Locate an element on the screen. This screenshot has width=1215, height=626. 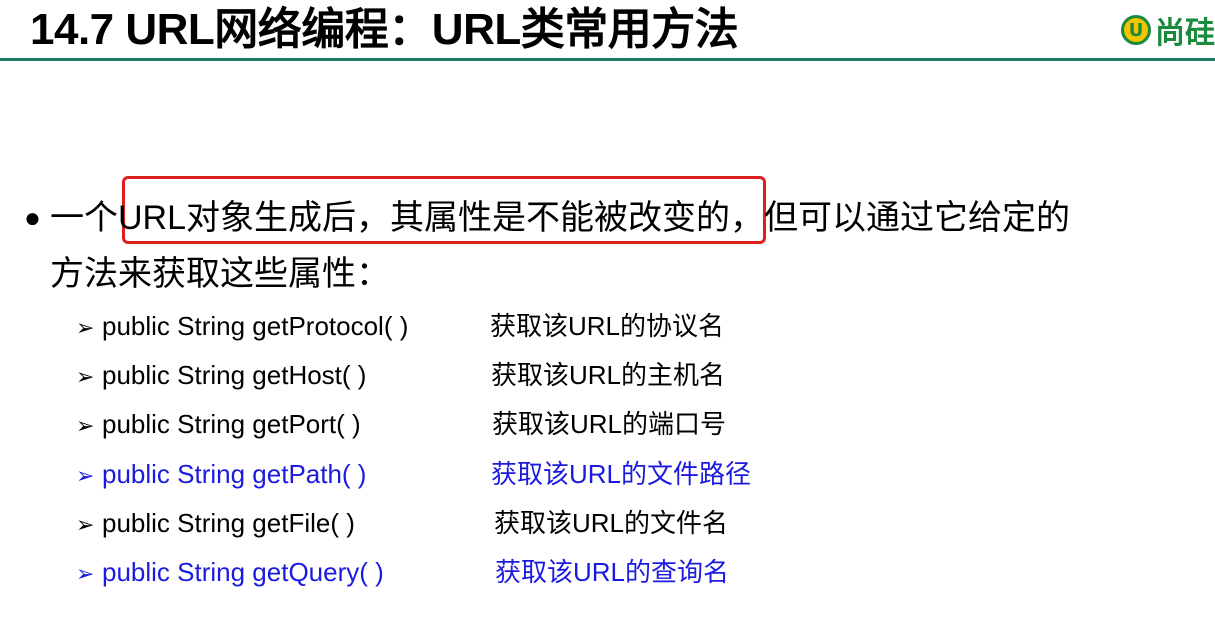
logo: U 尚硅 is located at coordinates (1168, 30).